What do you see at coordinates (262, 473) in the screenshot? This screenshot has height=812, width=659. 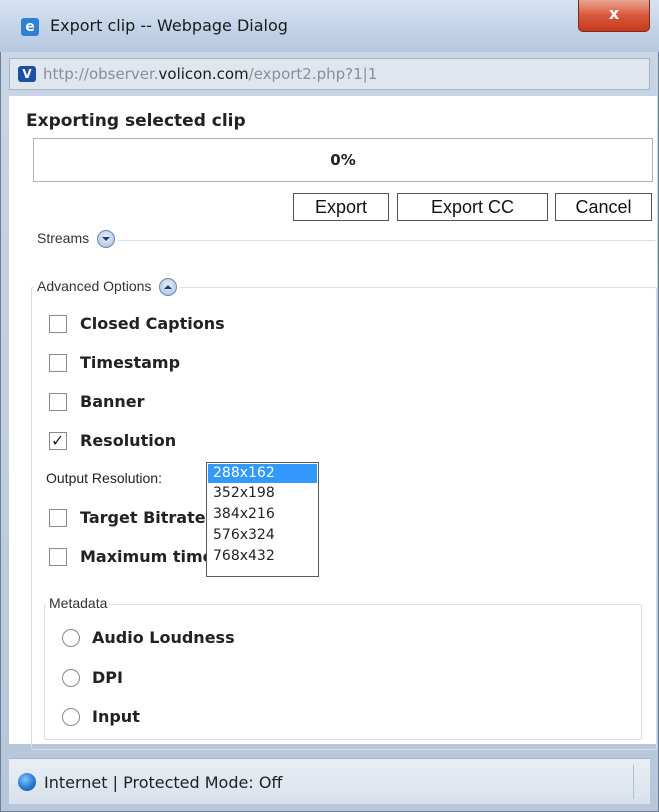 I see `resolution-option: 288x162` at bounding box center [262, 473].